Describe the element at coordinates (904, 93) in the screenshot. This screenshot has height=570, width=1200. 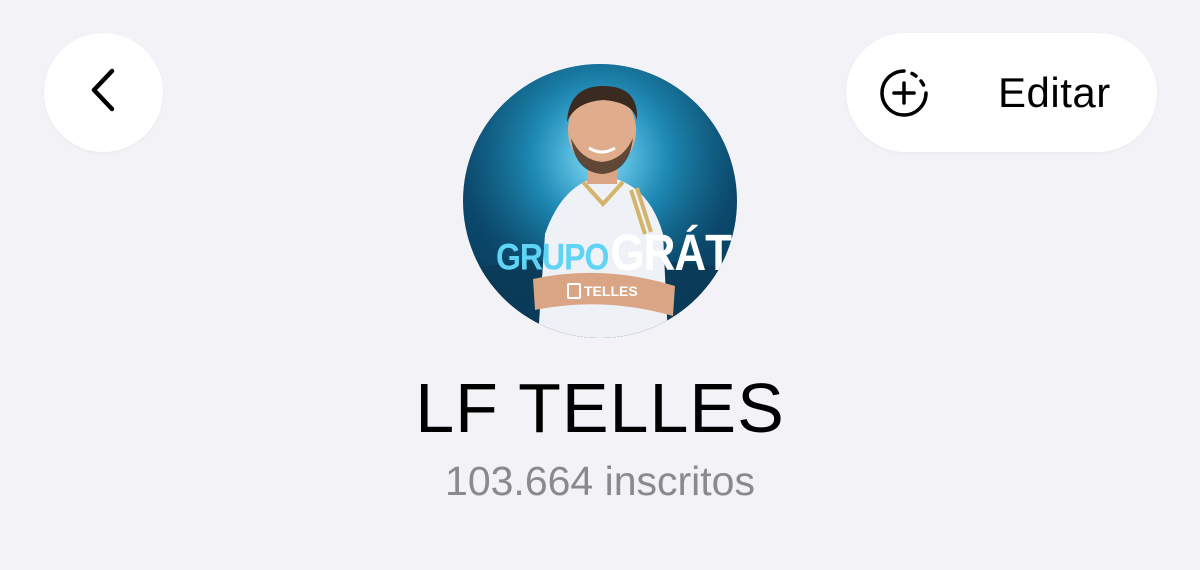
I see `add-circle-dashed-icon` at that location.